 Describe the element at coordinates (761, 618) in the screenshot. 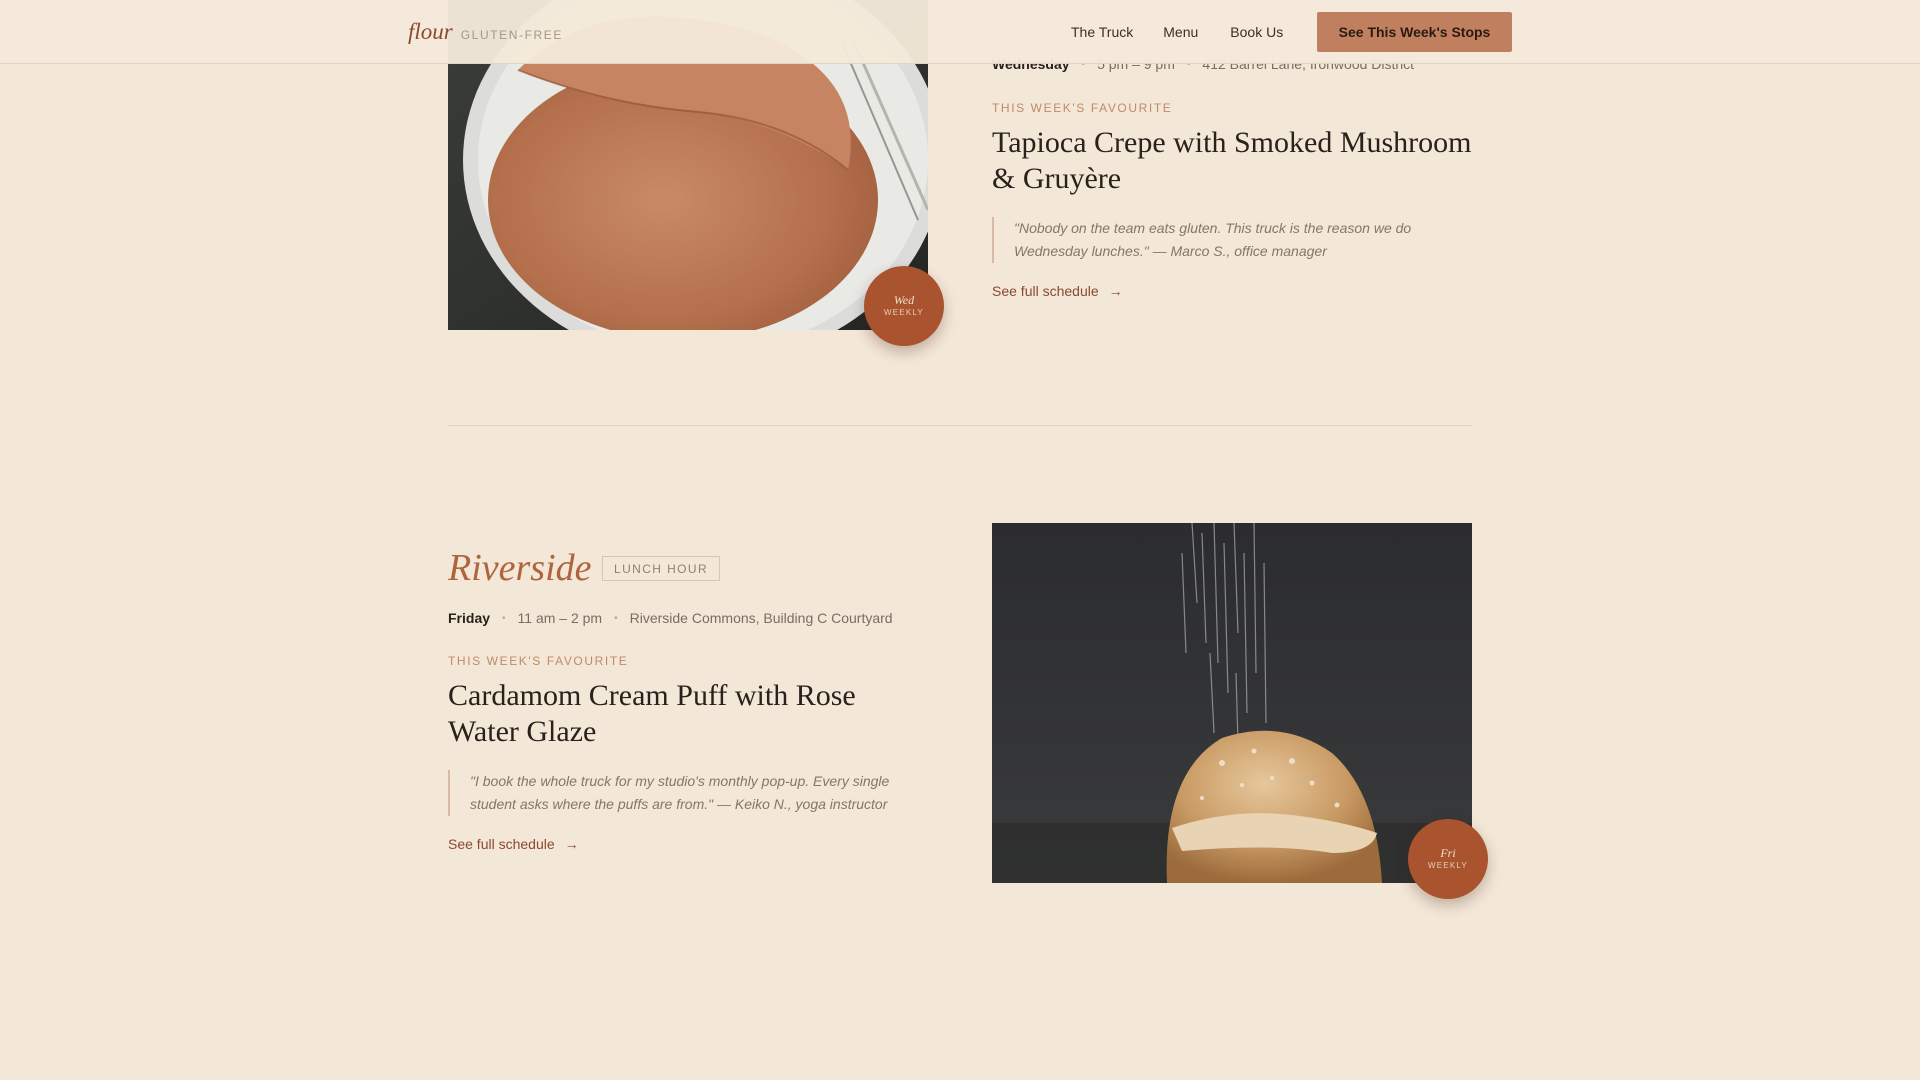

I see `stop2-location: Riverside Commons, Building C Courtyard` at that location.